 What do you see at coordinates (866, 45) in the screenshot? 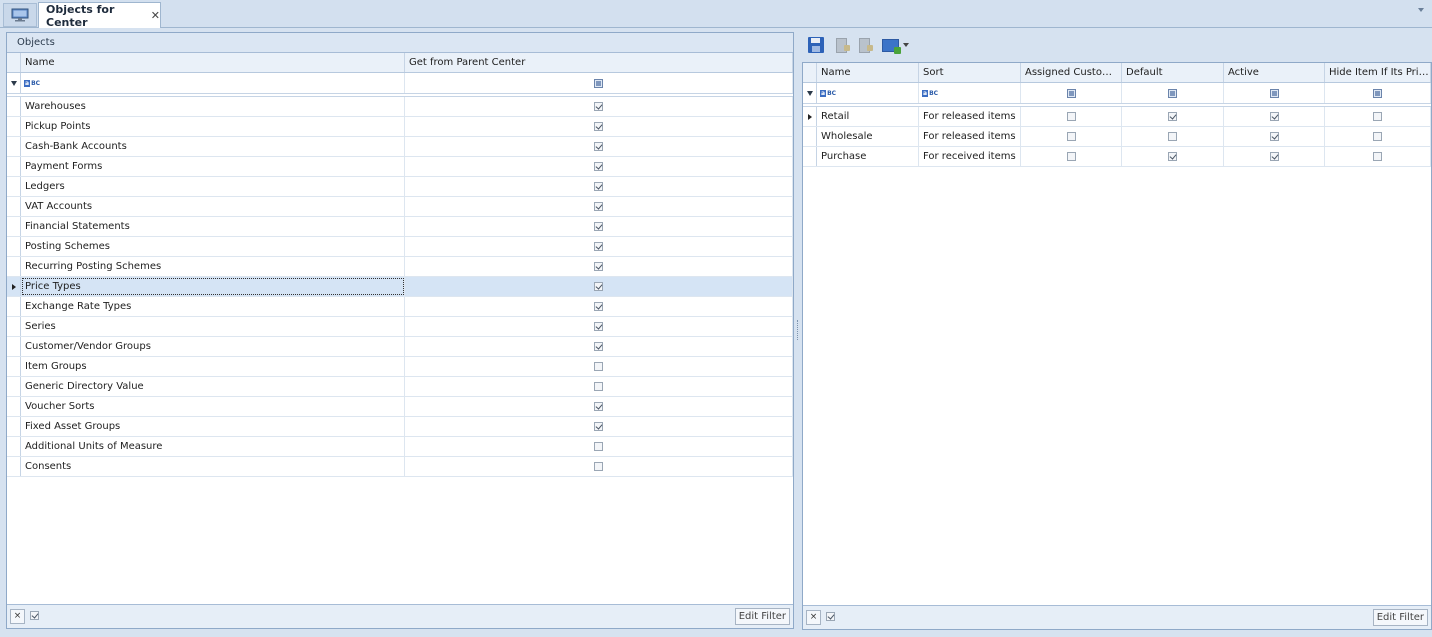
I see `document-export-icon` at bounding box center [866, 45].